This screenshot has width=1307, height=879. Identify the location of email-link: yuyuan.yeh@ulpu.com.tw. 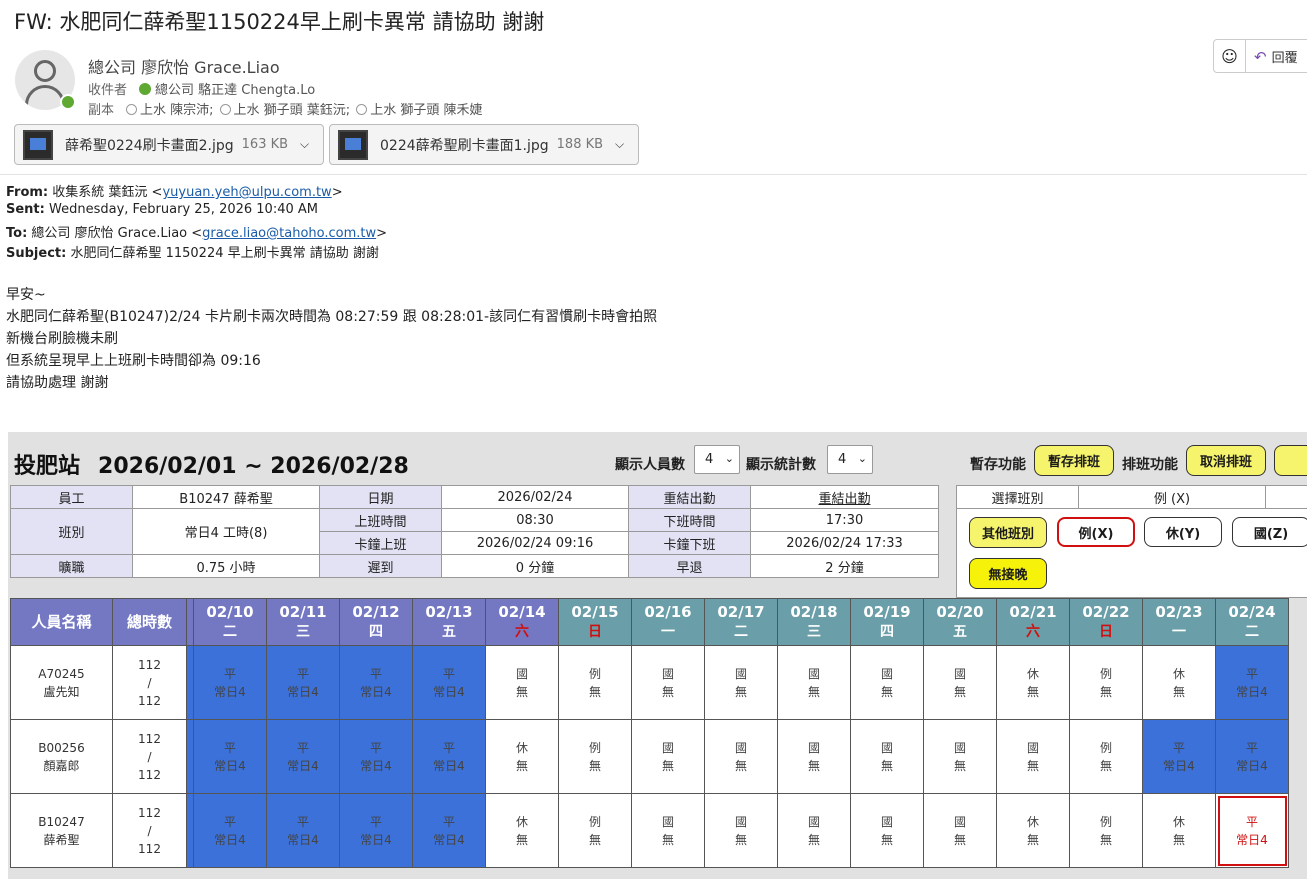
(246, 192).